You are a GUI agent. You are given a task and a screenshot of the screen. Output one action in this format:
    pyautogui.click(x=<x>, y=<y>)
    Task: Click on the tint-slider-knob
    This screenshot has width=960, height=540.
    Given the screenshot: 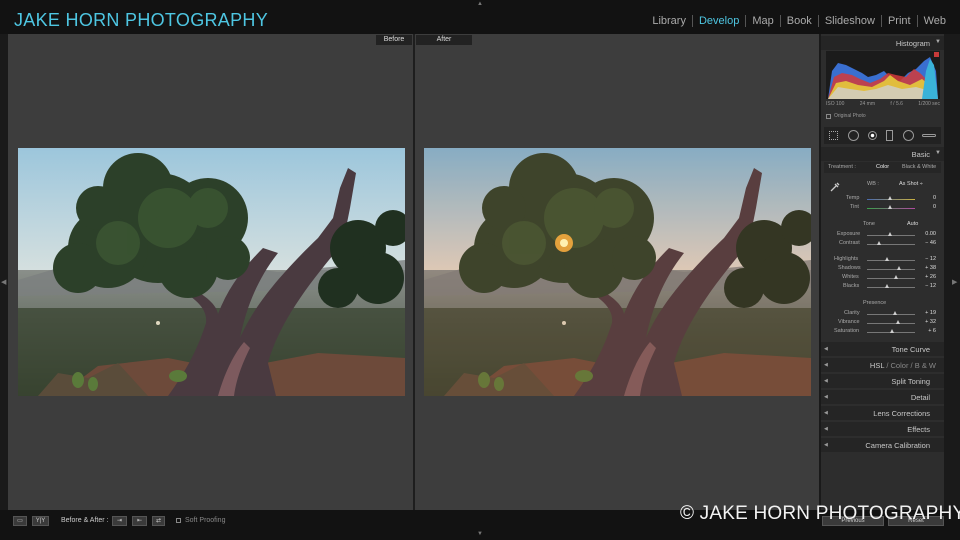 What is the action you would take?
    pyautogui.click(x=890, y=207)
    